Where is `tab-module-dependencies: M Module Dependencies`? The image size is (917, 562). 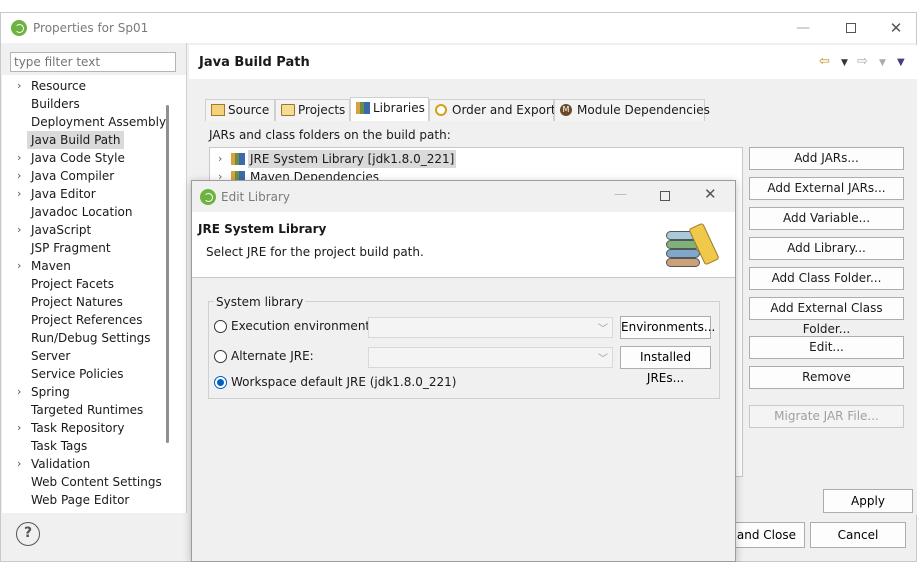 tab-module-dependencies: M Module Dependencies is located at coordinates (632, 110).